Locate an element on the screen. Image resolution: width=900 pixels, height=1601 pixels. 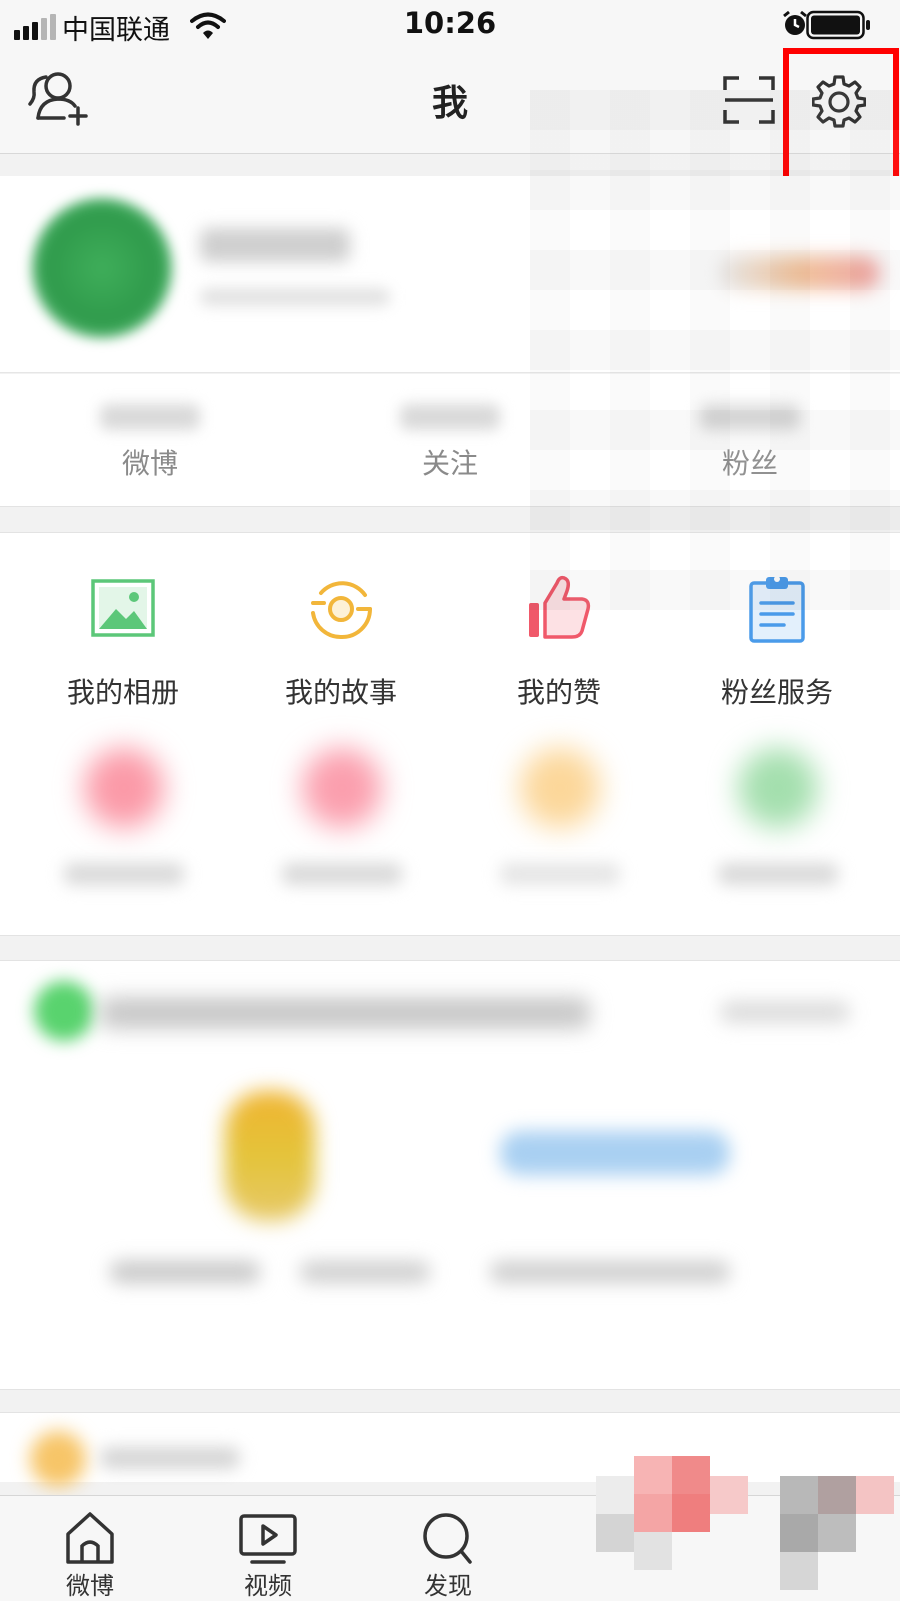
tool-label: 粉丝服务 is located at coordinates (776, 692).